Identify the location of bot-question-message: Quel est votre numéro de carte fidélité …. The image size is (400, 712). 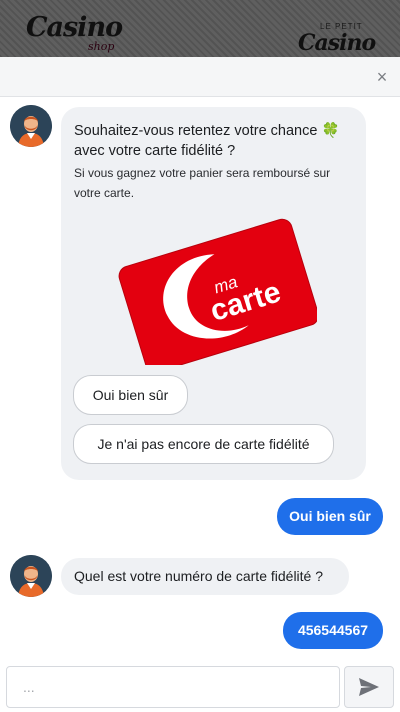
(205, 576).